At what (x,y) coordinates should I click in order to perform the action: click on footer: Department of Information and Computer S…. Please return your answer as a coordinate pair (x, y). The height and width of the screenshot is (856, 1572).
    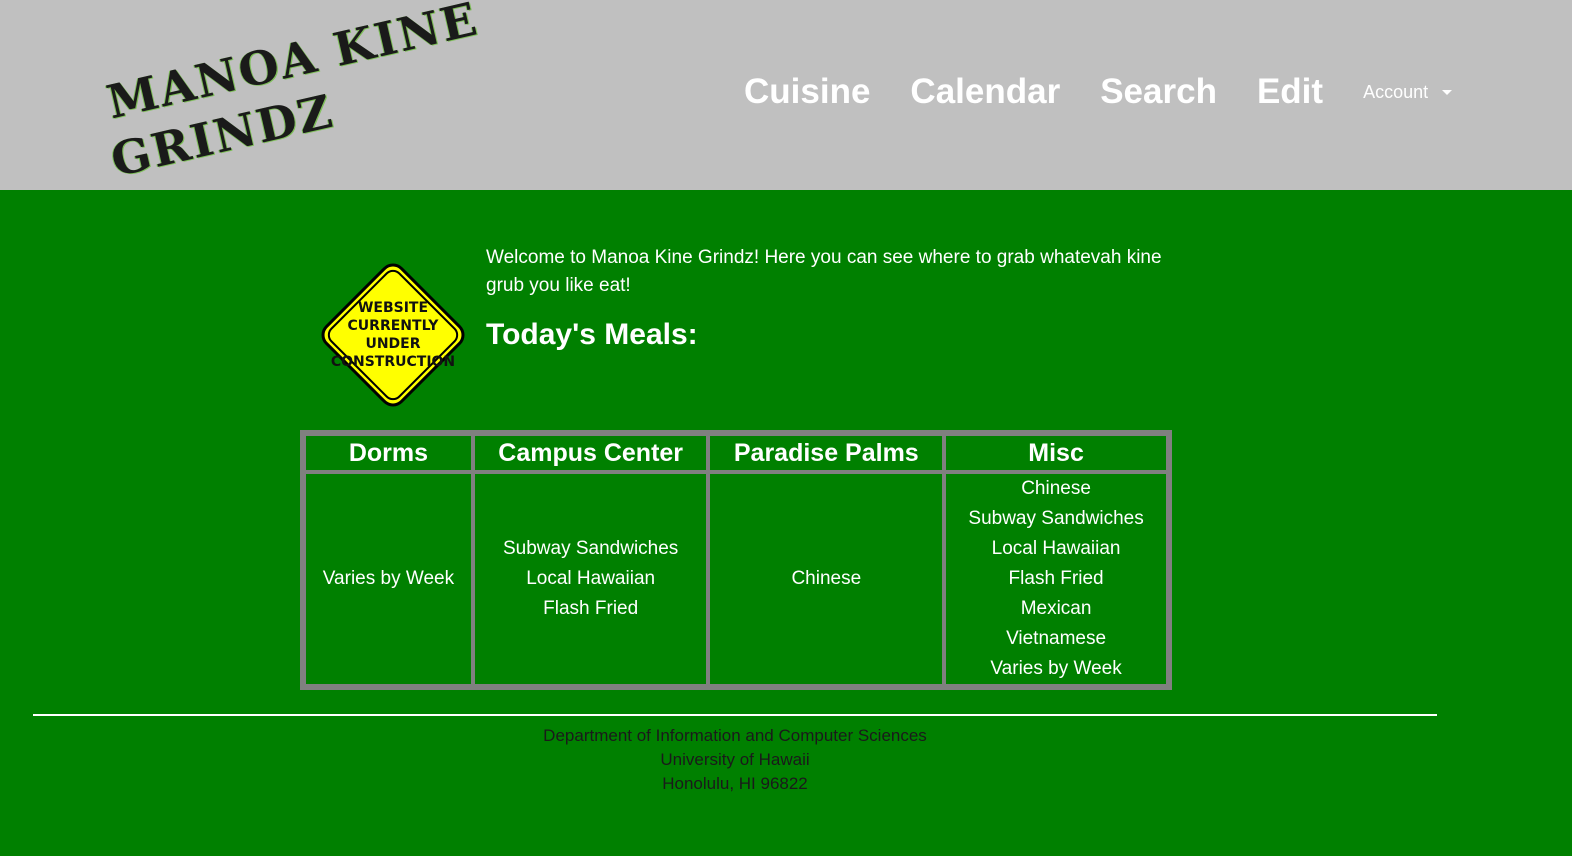
    Looking at the image, I should click on (735, 760).